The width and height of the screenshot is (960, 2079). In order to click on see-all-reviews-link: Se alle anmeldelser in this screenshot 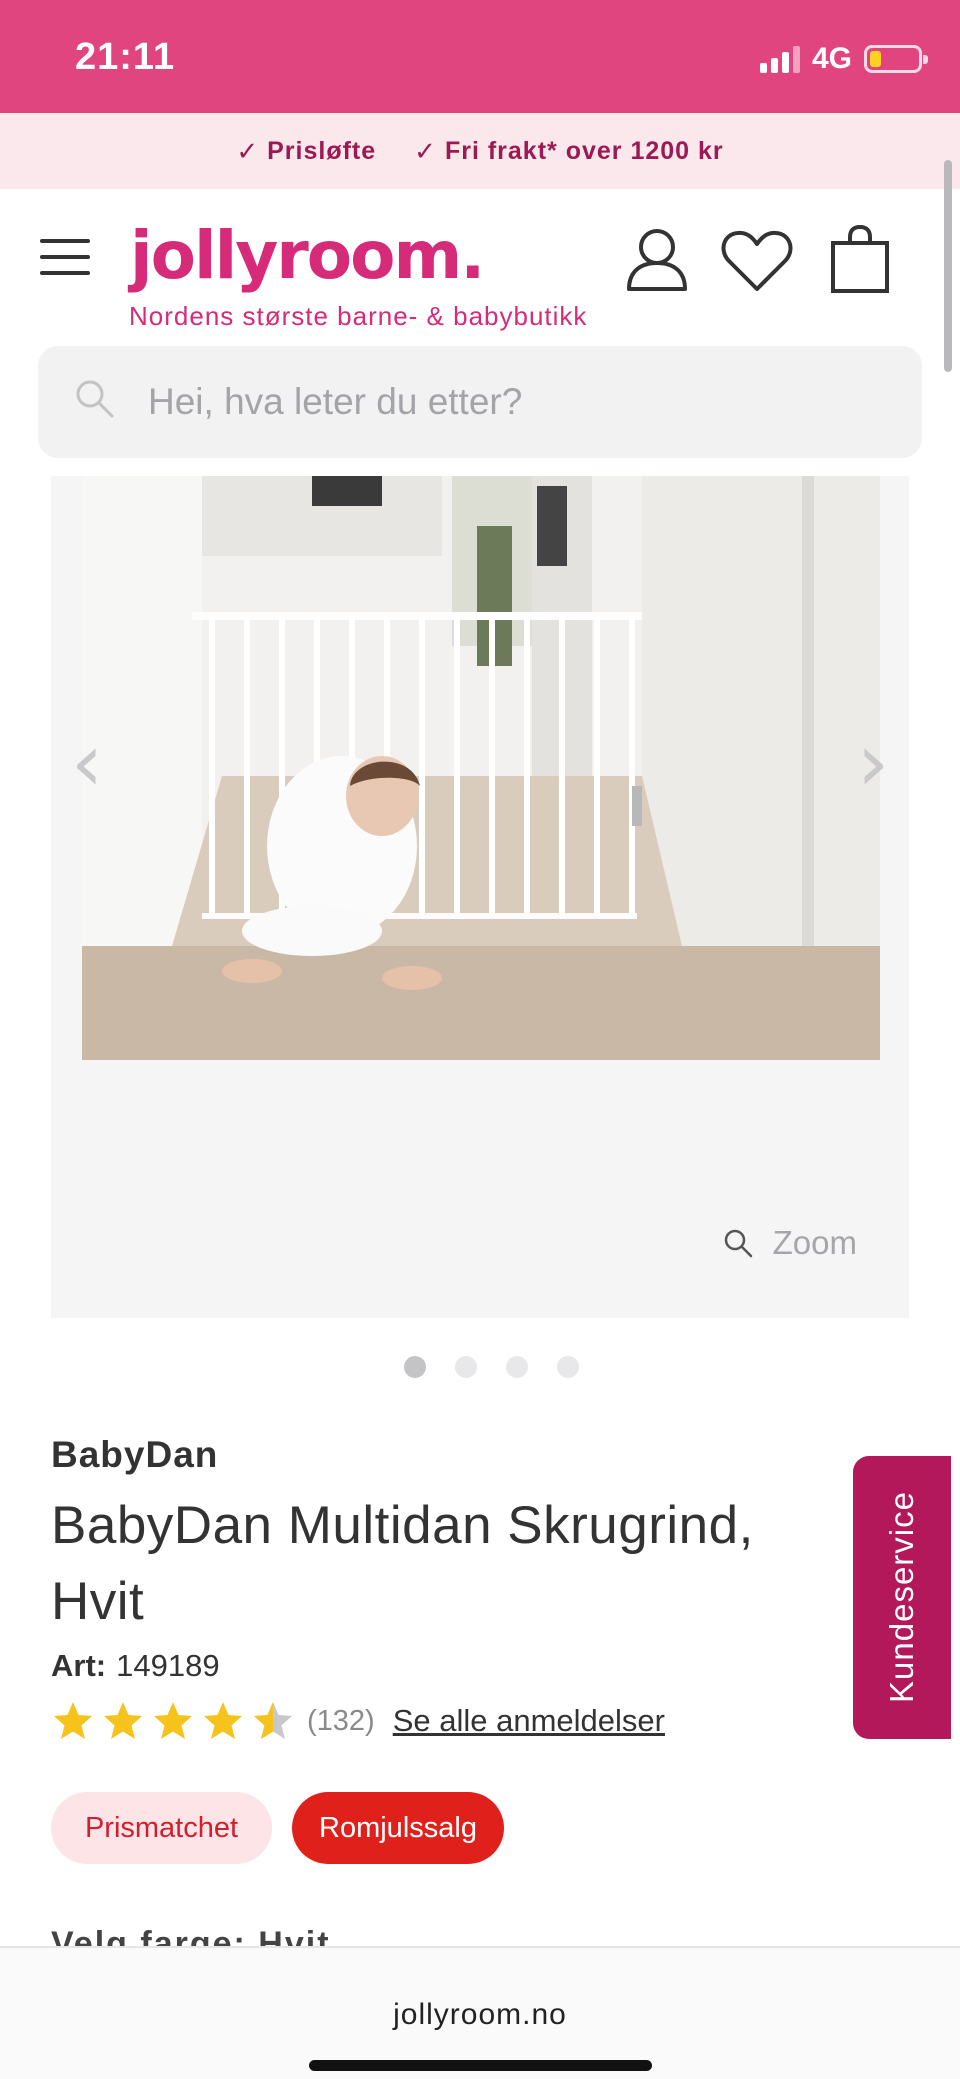, I will do `click(529, 1721)`.